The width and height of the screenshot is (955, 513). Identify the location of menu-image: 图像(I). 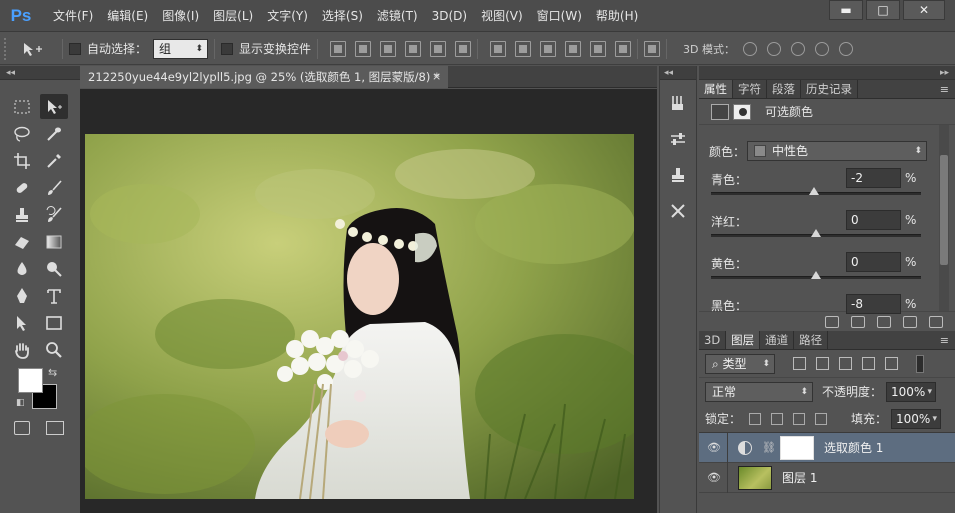
(180, 16).